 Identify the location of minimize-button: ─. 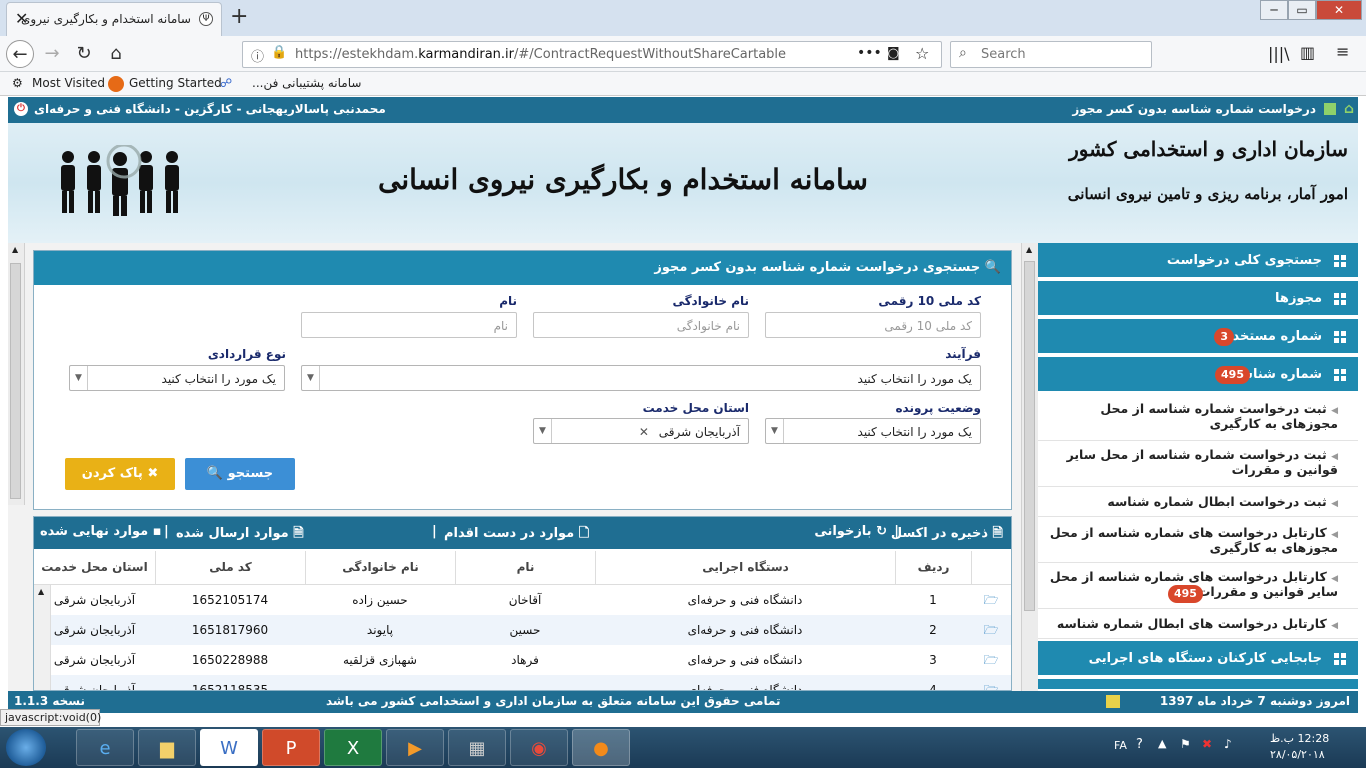
(1274, 10).